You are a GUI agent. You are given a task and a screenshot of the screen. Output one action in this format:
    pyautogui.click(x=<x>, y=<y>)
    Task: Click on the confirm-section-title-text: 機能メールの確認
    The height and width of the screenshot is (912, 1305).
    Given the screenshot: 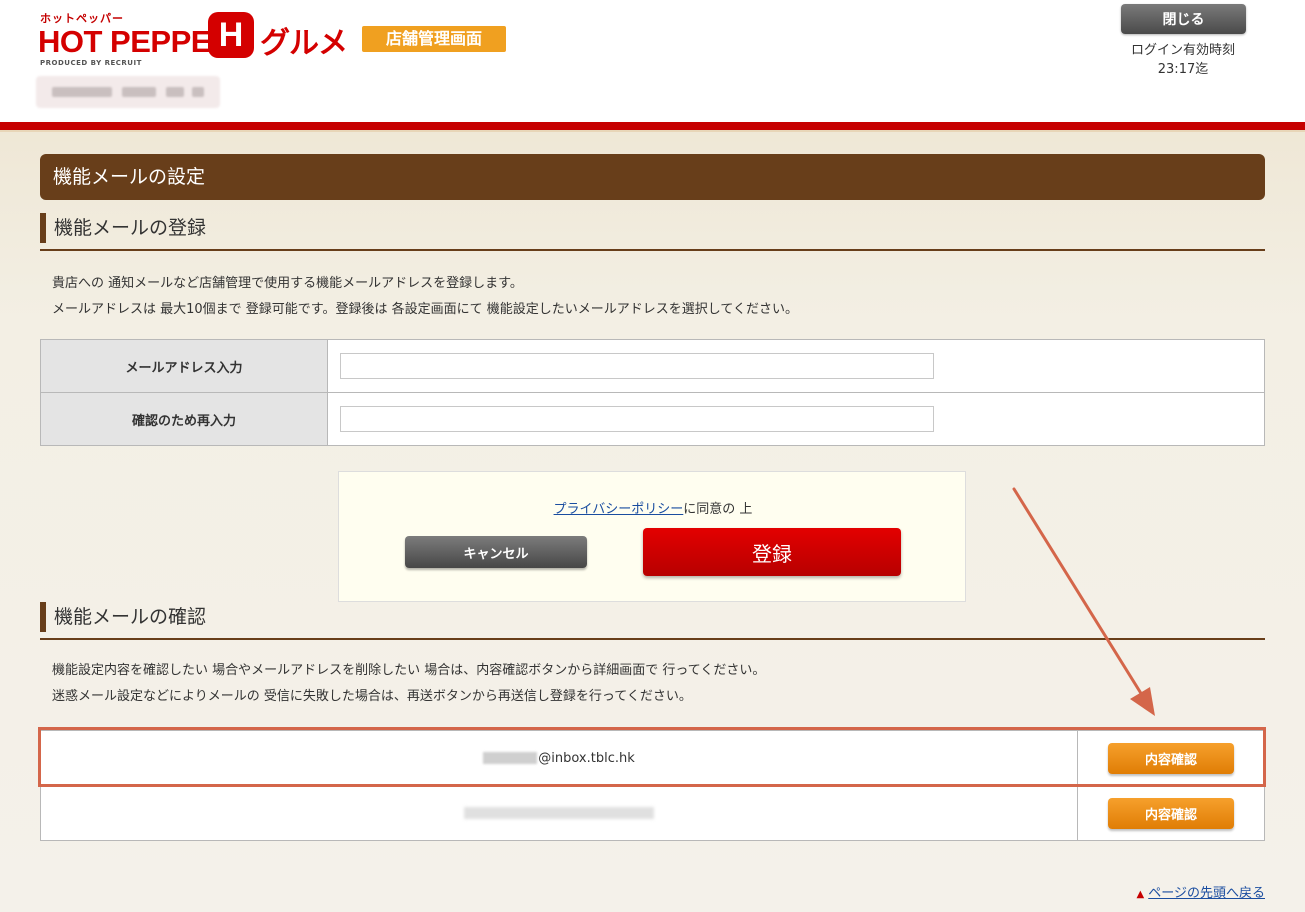 What is the action you would take?
    pyautogui.click(x=130, y=617)
    